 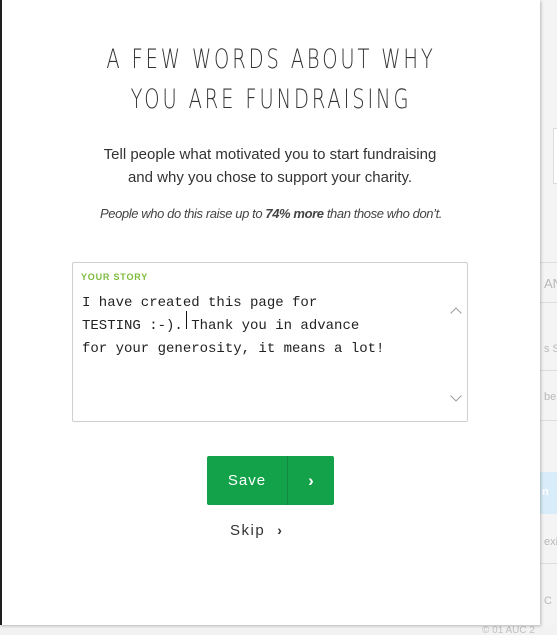 I want to click on background-footer-text: © 01 AUC 2, so click(x=508, y=630).